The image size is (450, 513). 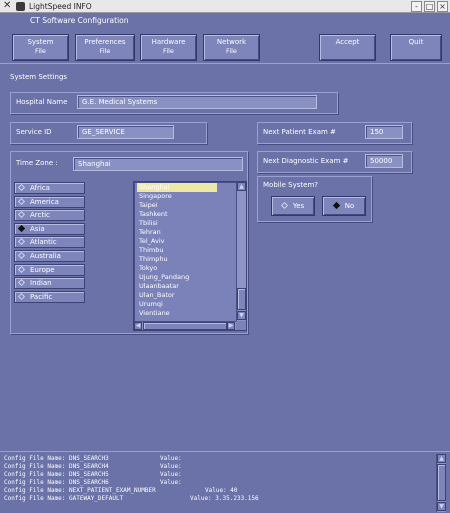 I want to click on city-list-item: Ulan_Bator, so click(x=177, y=295).